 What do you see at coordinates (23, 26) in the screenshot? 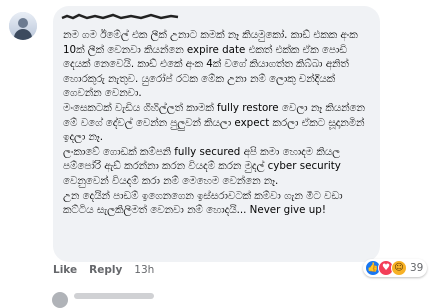
I see `commenter-avatar` at bounding box center [23, 26].